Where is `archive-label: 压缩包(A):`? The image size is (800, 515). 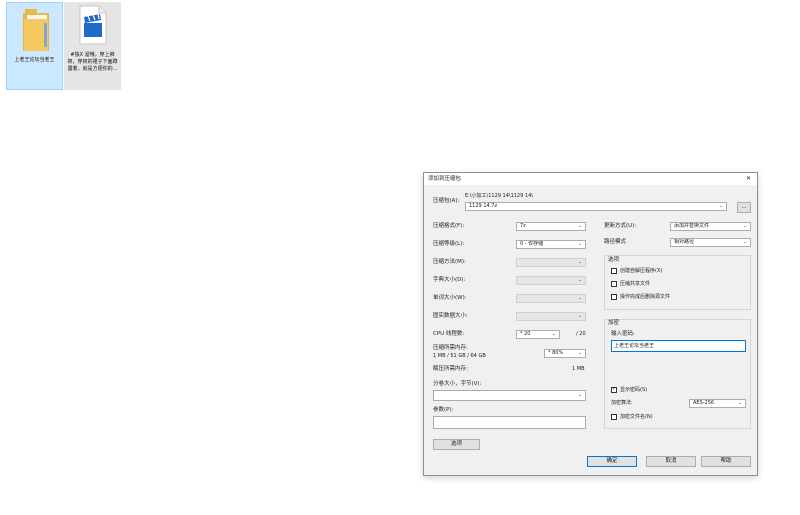
archive-label: 压缩包(A): is located at coordinates (446, 201).